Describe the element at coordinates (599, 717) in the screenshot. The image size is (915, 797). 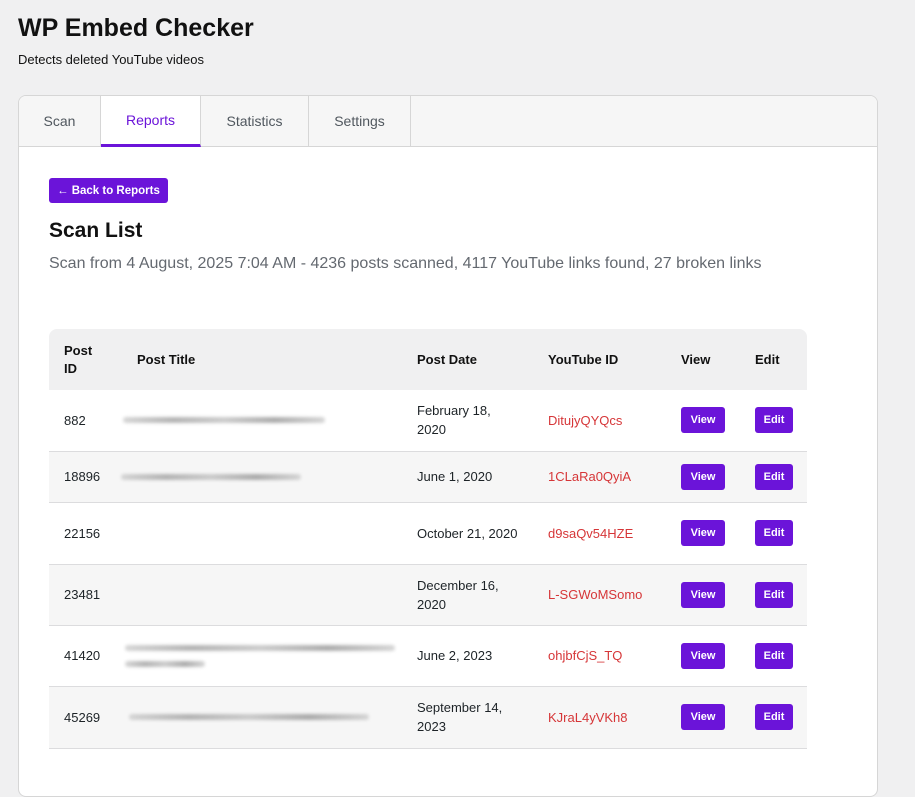
I see `youtube-id-cell: KJraL4yVKh8` at that location.